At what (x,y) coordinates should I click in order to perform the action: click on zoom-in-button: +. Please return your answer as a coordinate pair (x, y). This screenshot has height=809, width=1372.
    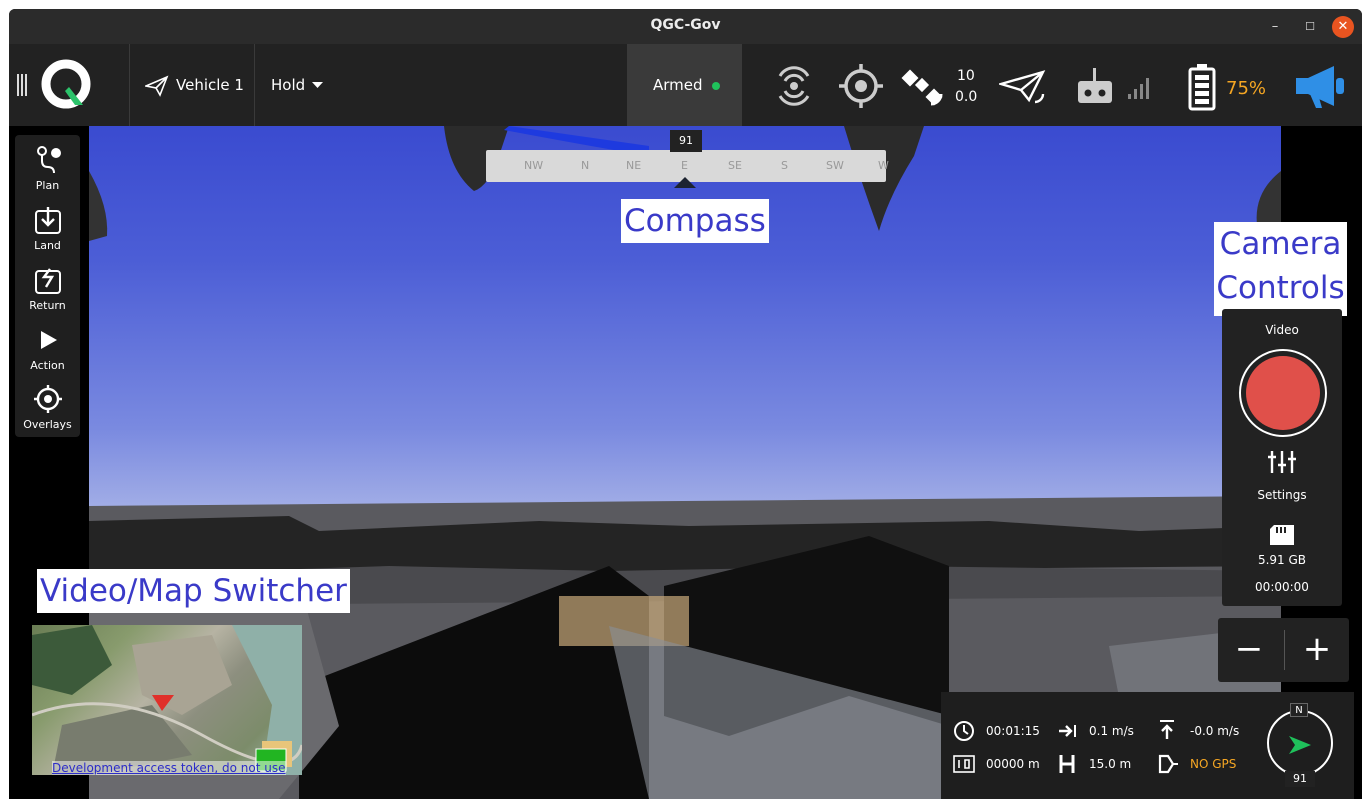
    Looking at the image, I should click on (1317, 650).